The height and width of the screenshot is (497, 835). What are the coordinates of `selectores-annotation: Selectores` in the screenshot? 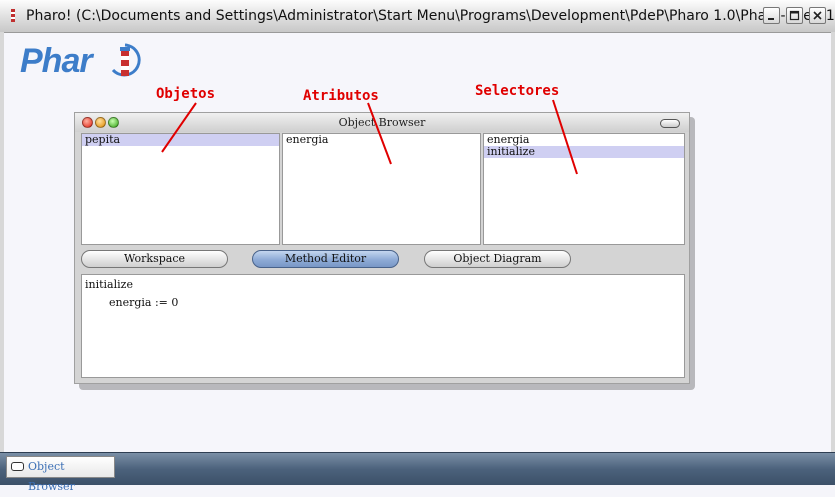 It's located at (517, 91).